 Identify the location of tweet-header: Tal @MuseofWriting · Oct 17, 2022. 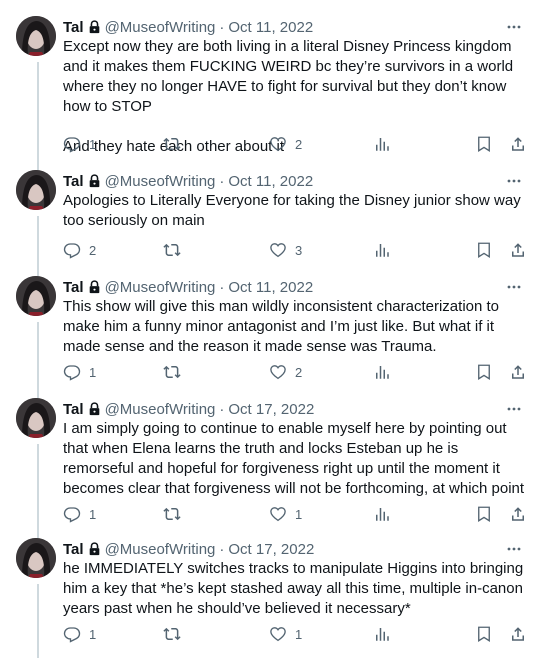
(293, 409).